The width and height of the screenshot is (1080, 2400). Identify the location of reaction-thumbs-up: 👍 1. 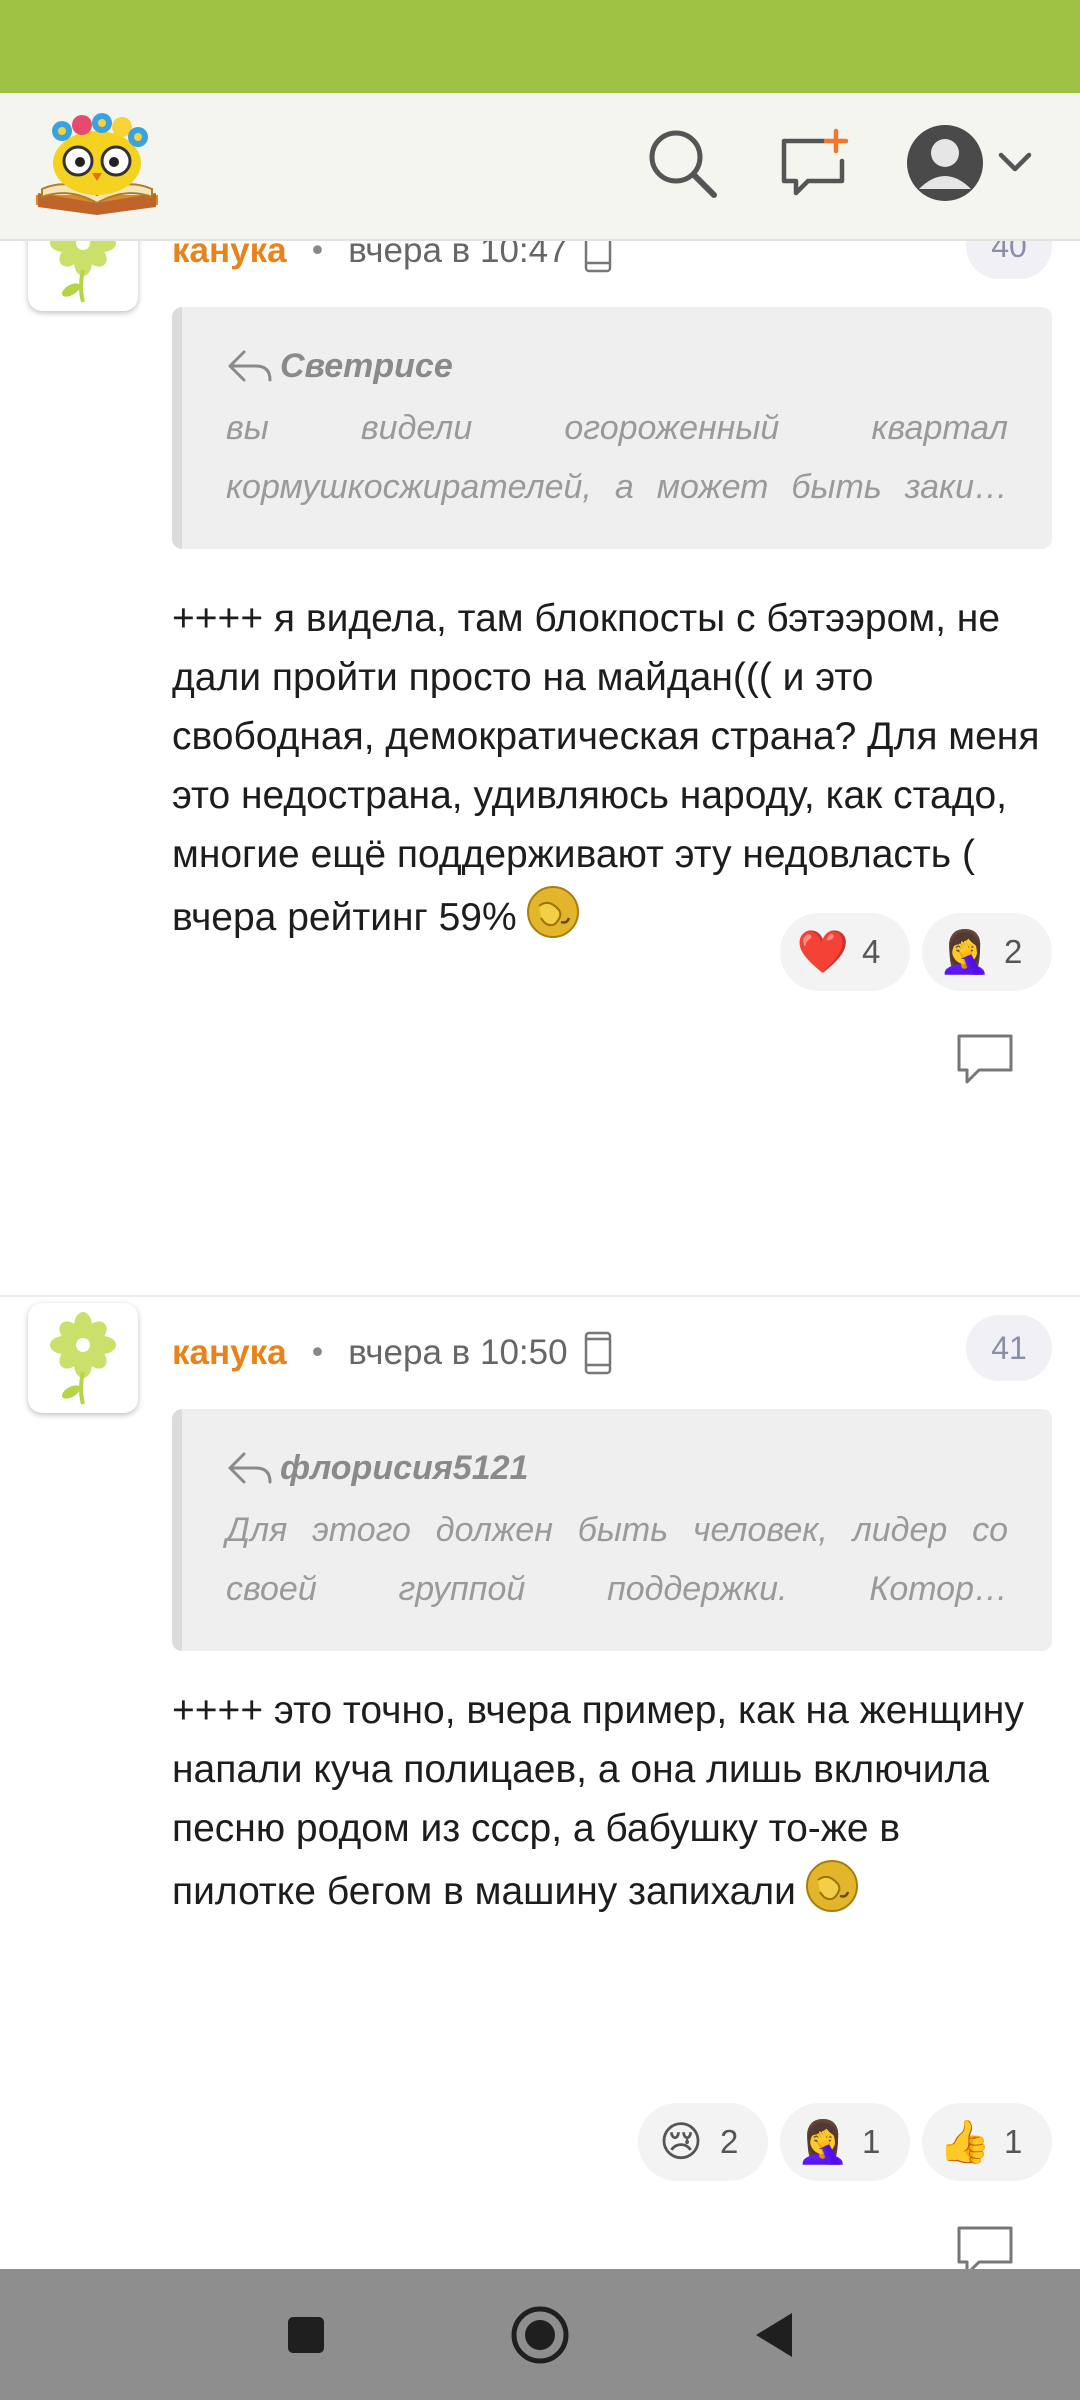
(987, 2142).